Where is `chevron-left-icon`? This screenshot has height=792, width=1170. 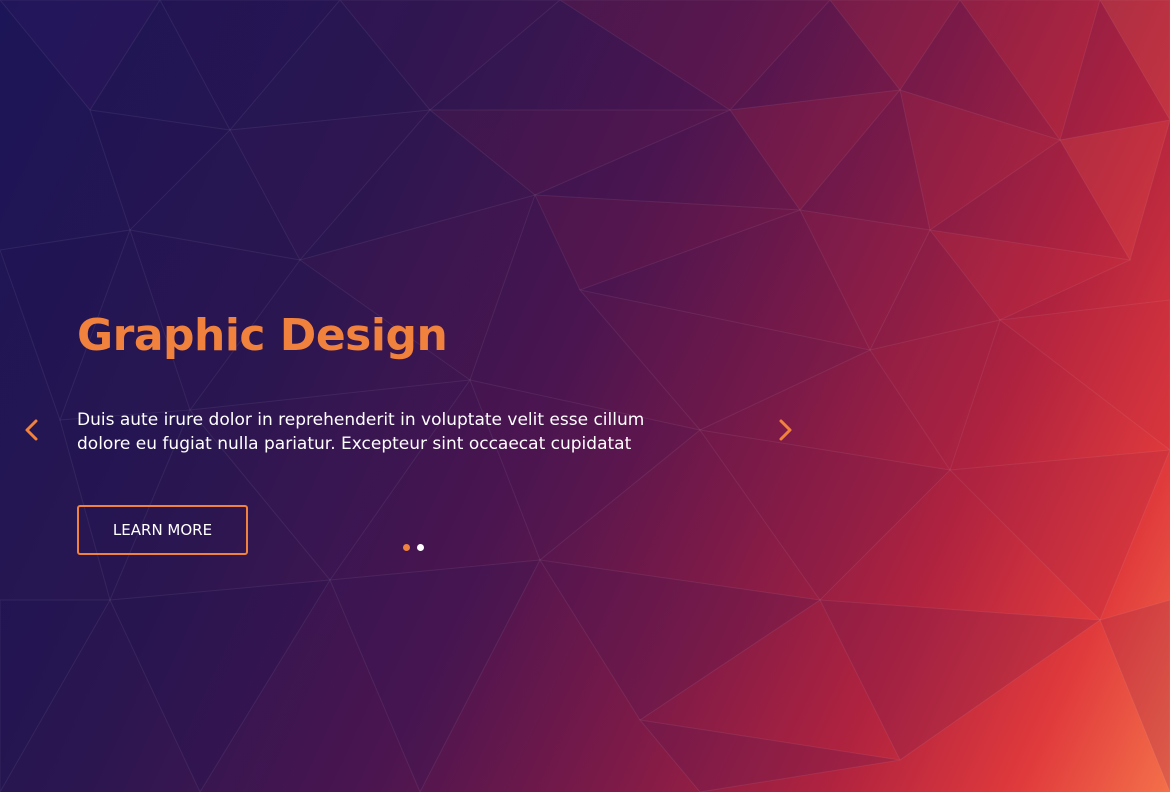
chevron-left-icon is located at coordinates (31, 430).